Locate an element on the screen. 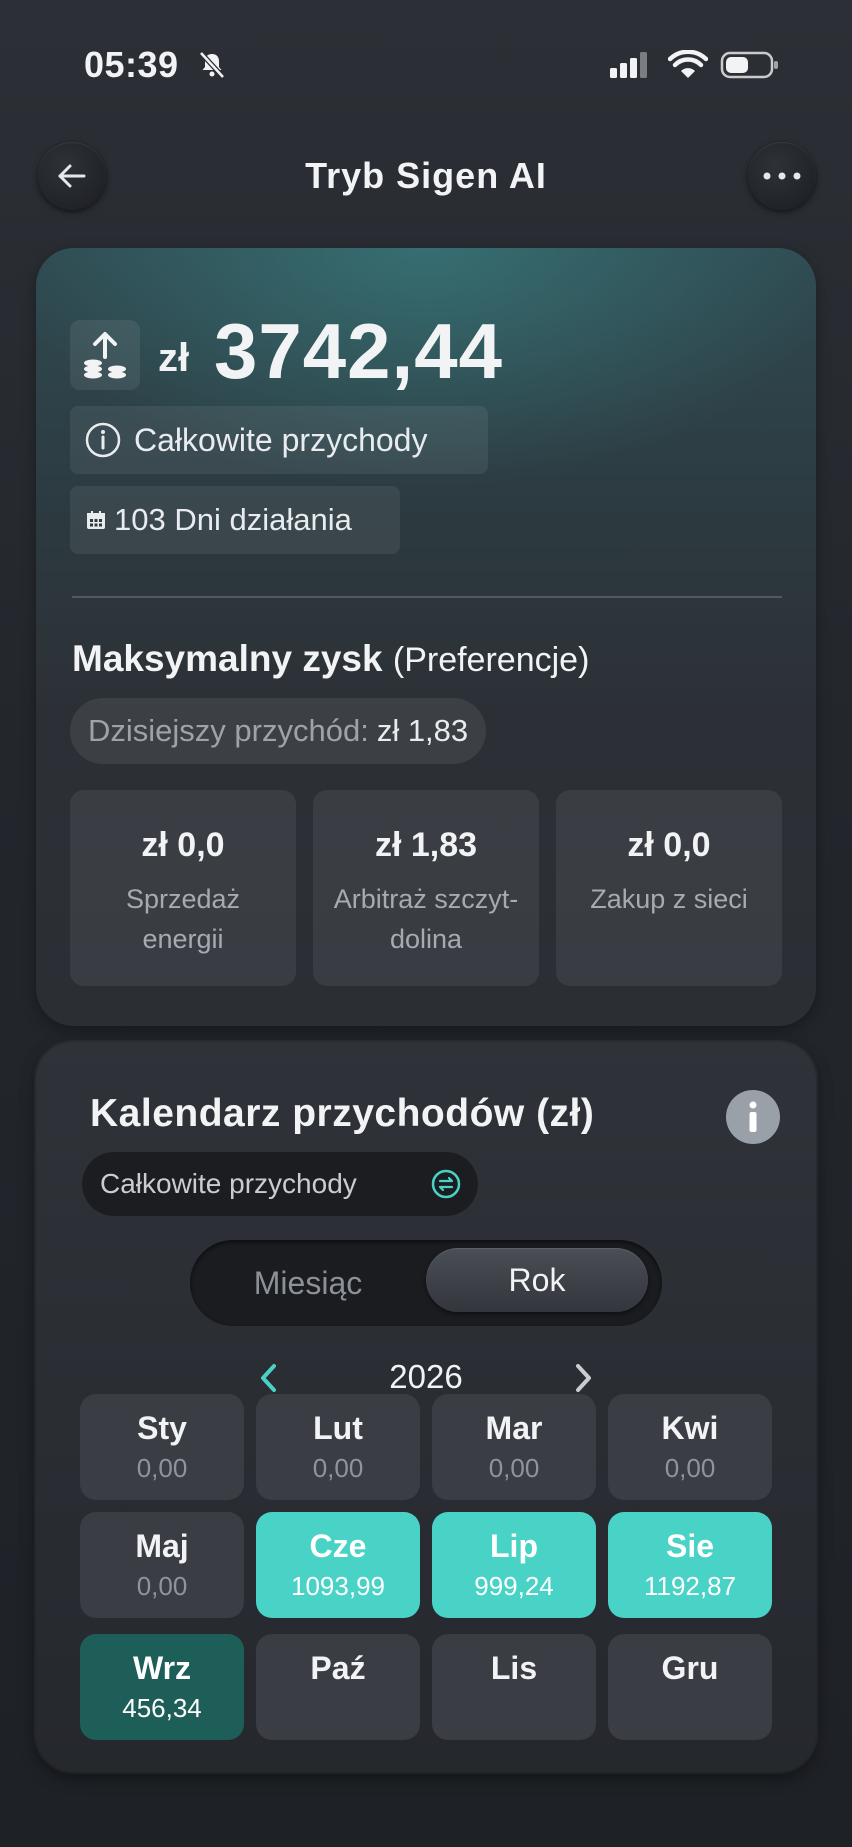  month-cell-maj: Maj 0,00 is located at coordinates (162, 1565).